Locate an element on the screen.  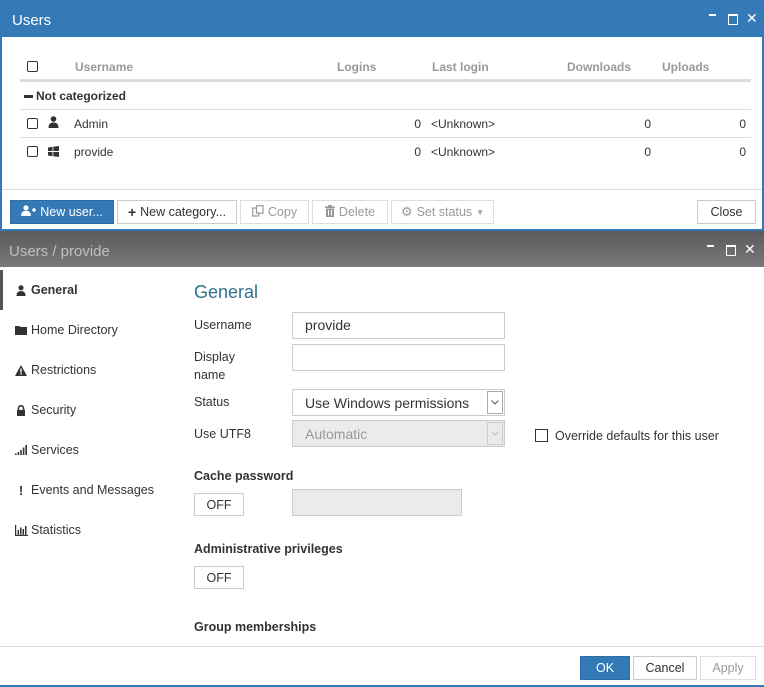
admin-privileges-label: Administrative privileges is located at coordinates (268, 549).